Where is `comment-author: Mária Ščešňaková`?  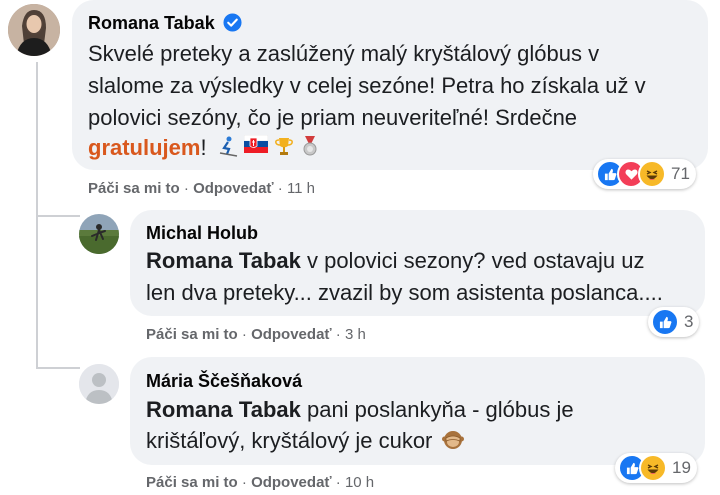 comment-author: Mária Ščešňaková is located at coordinates (224, 381).